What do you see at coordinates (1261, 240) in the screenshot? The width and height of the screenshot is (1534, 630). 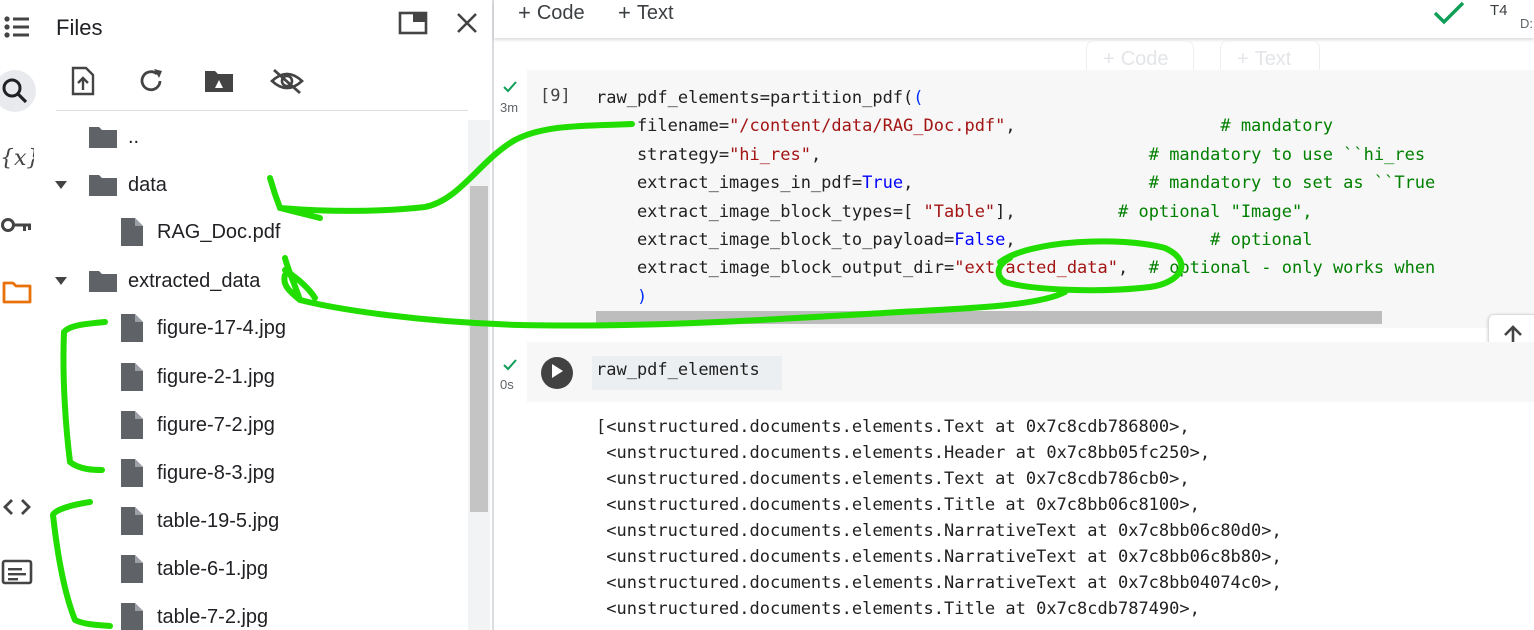 I see `code-comment: # optional` at bounding box center [1261, 240].